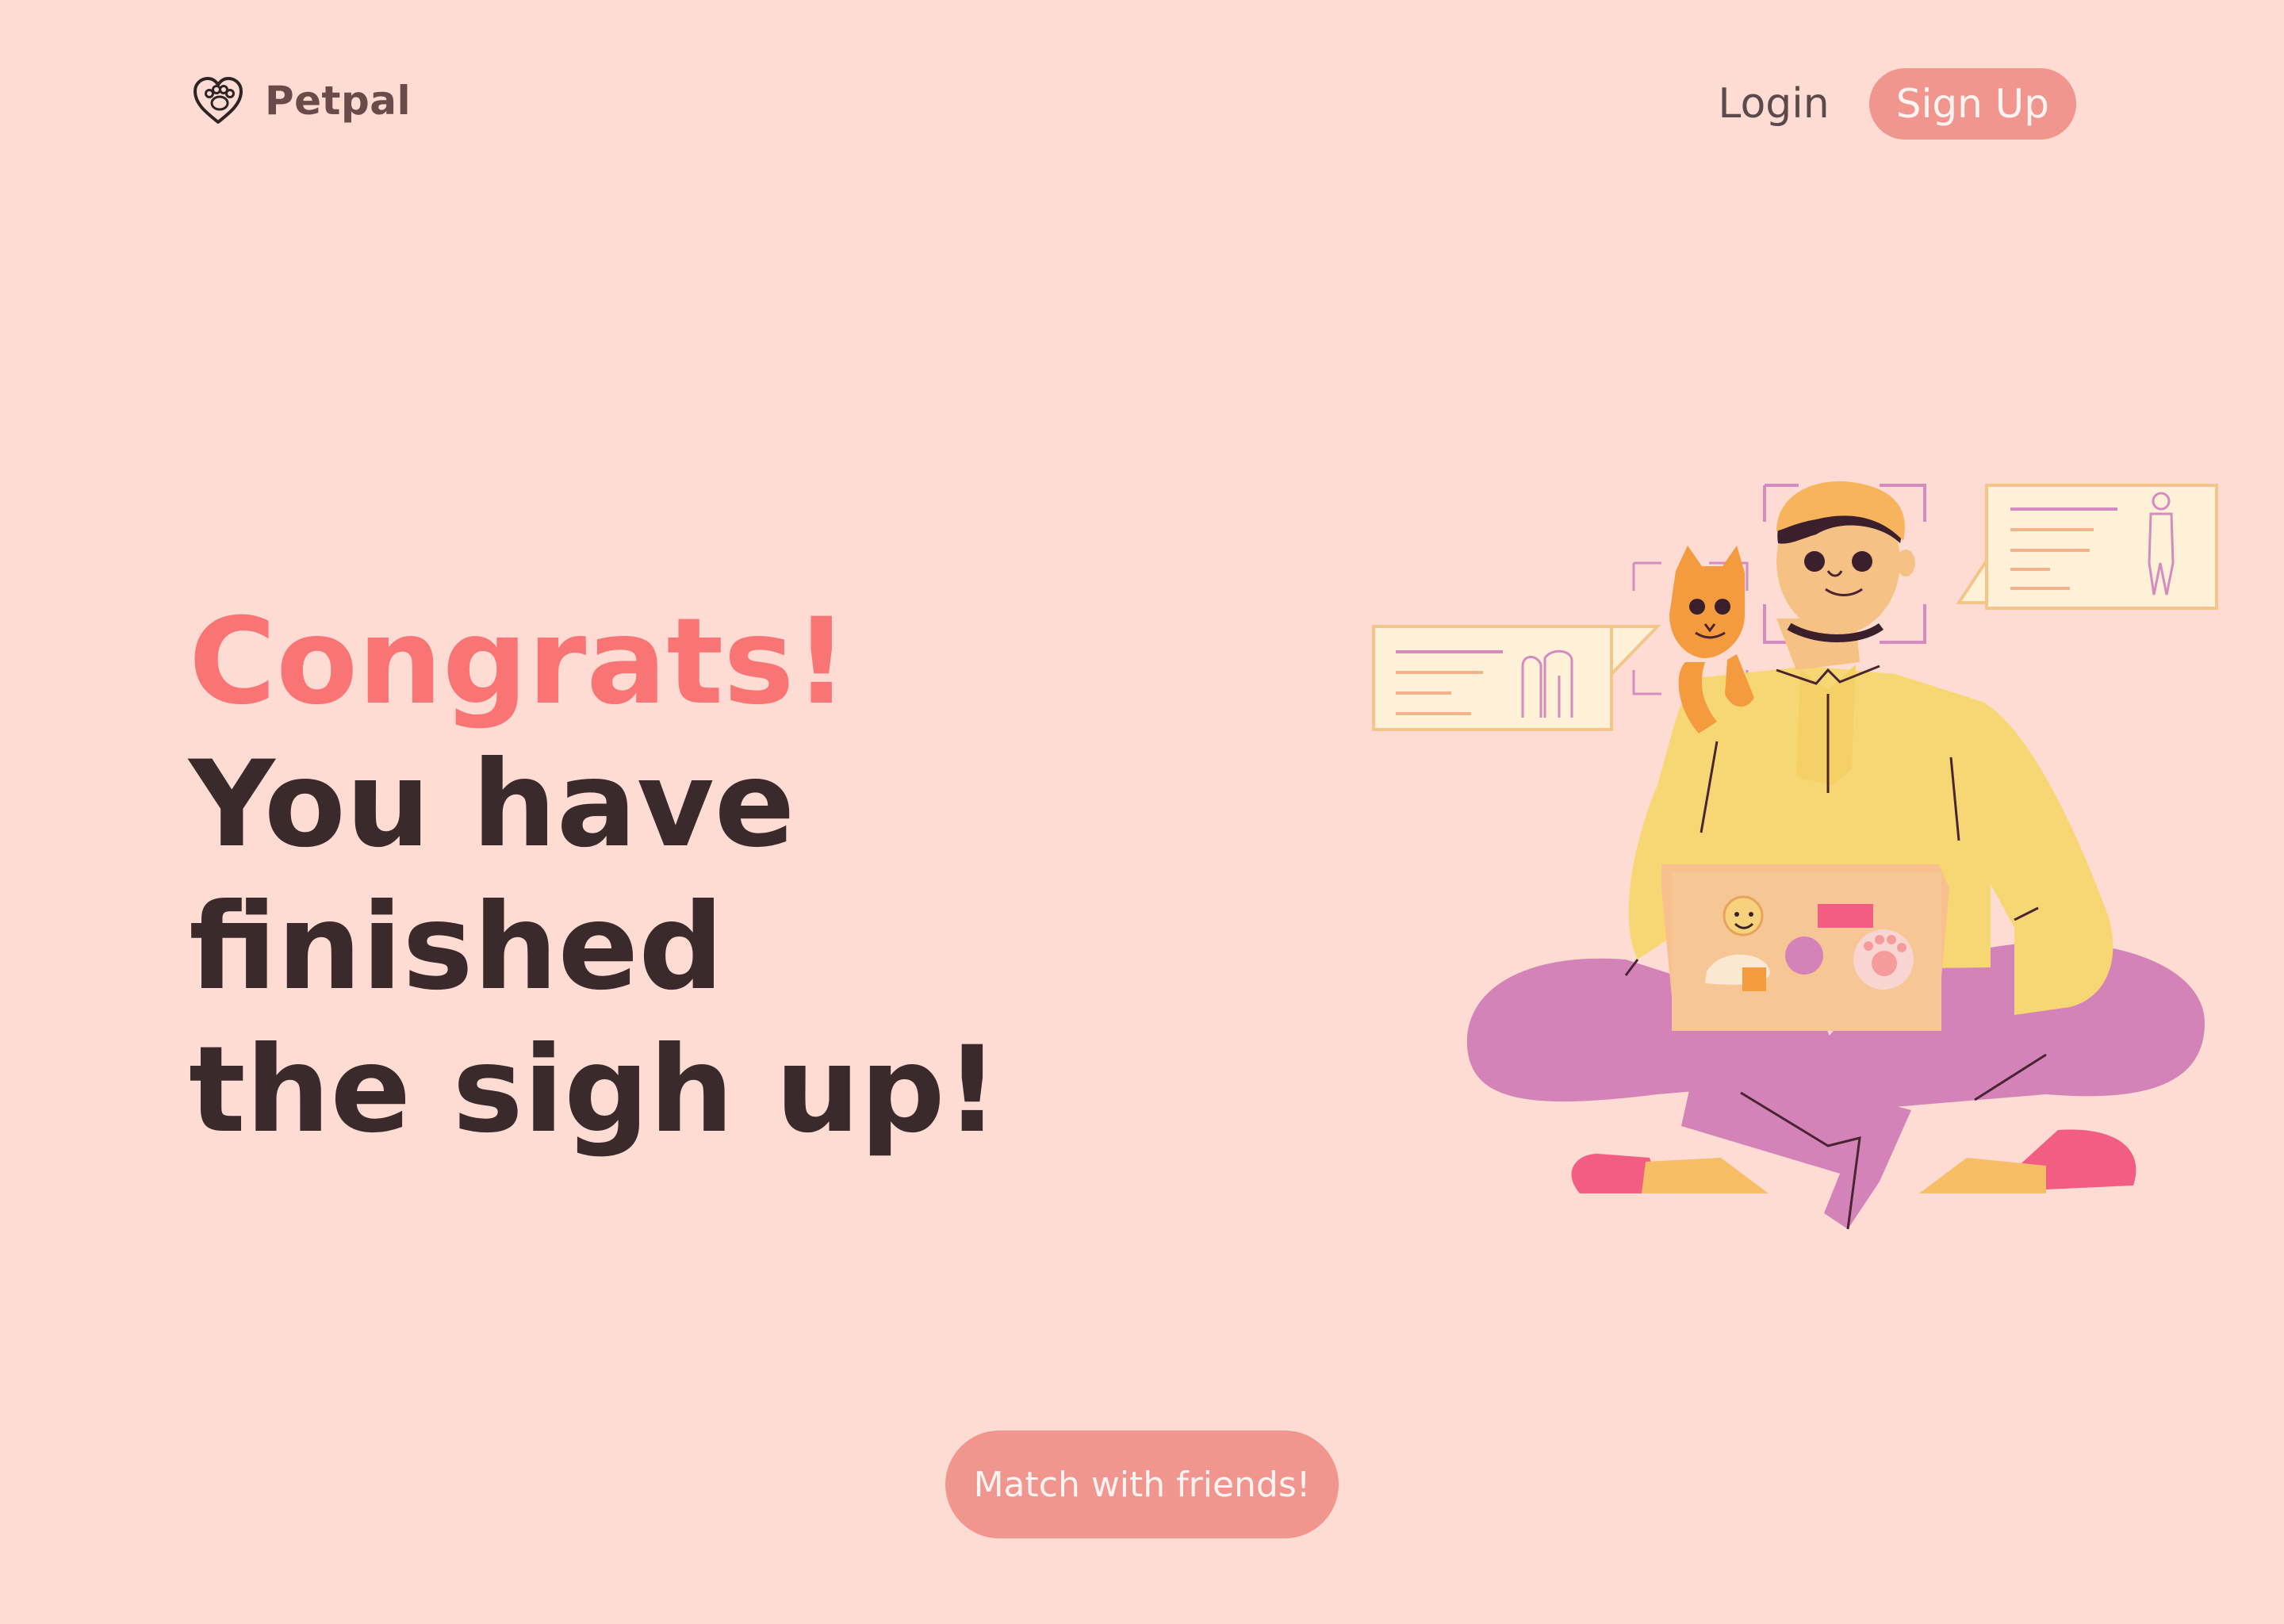 Image resolution: width=2284 pixels, height=1624 pixels. I want to click on head, so click(1845, 561).